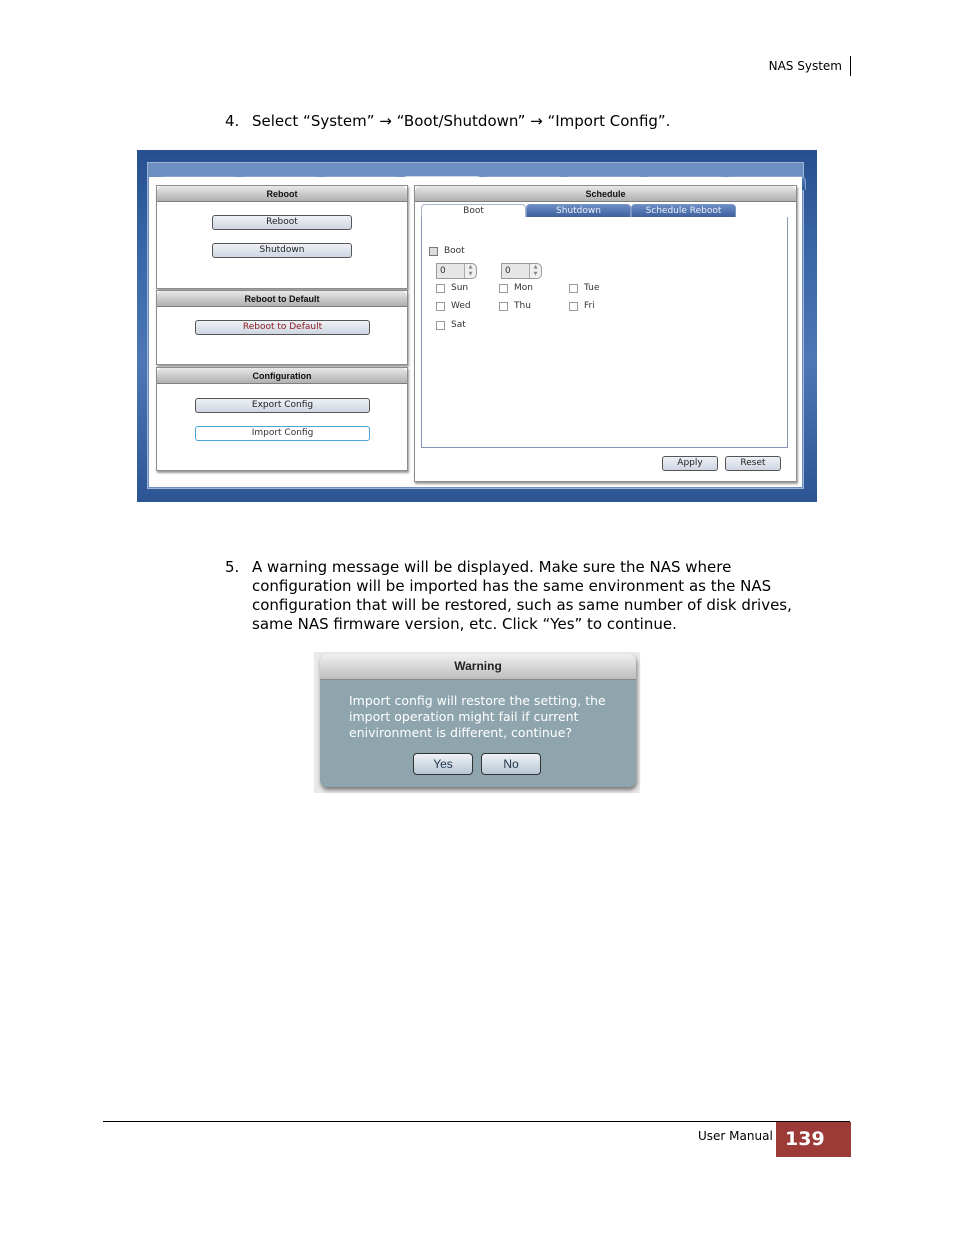  I want to click on boot-checkbox, so click(433, 251).